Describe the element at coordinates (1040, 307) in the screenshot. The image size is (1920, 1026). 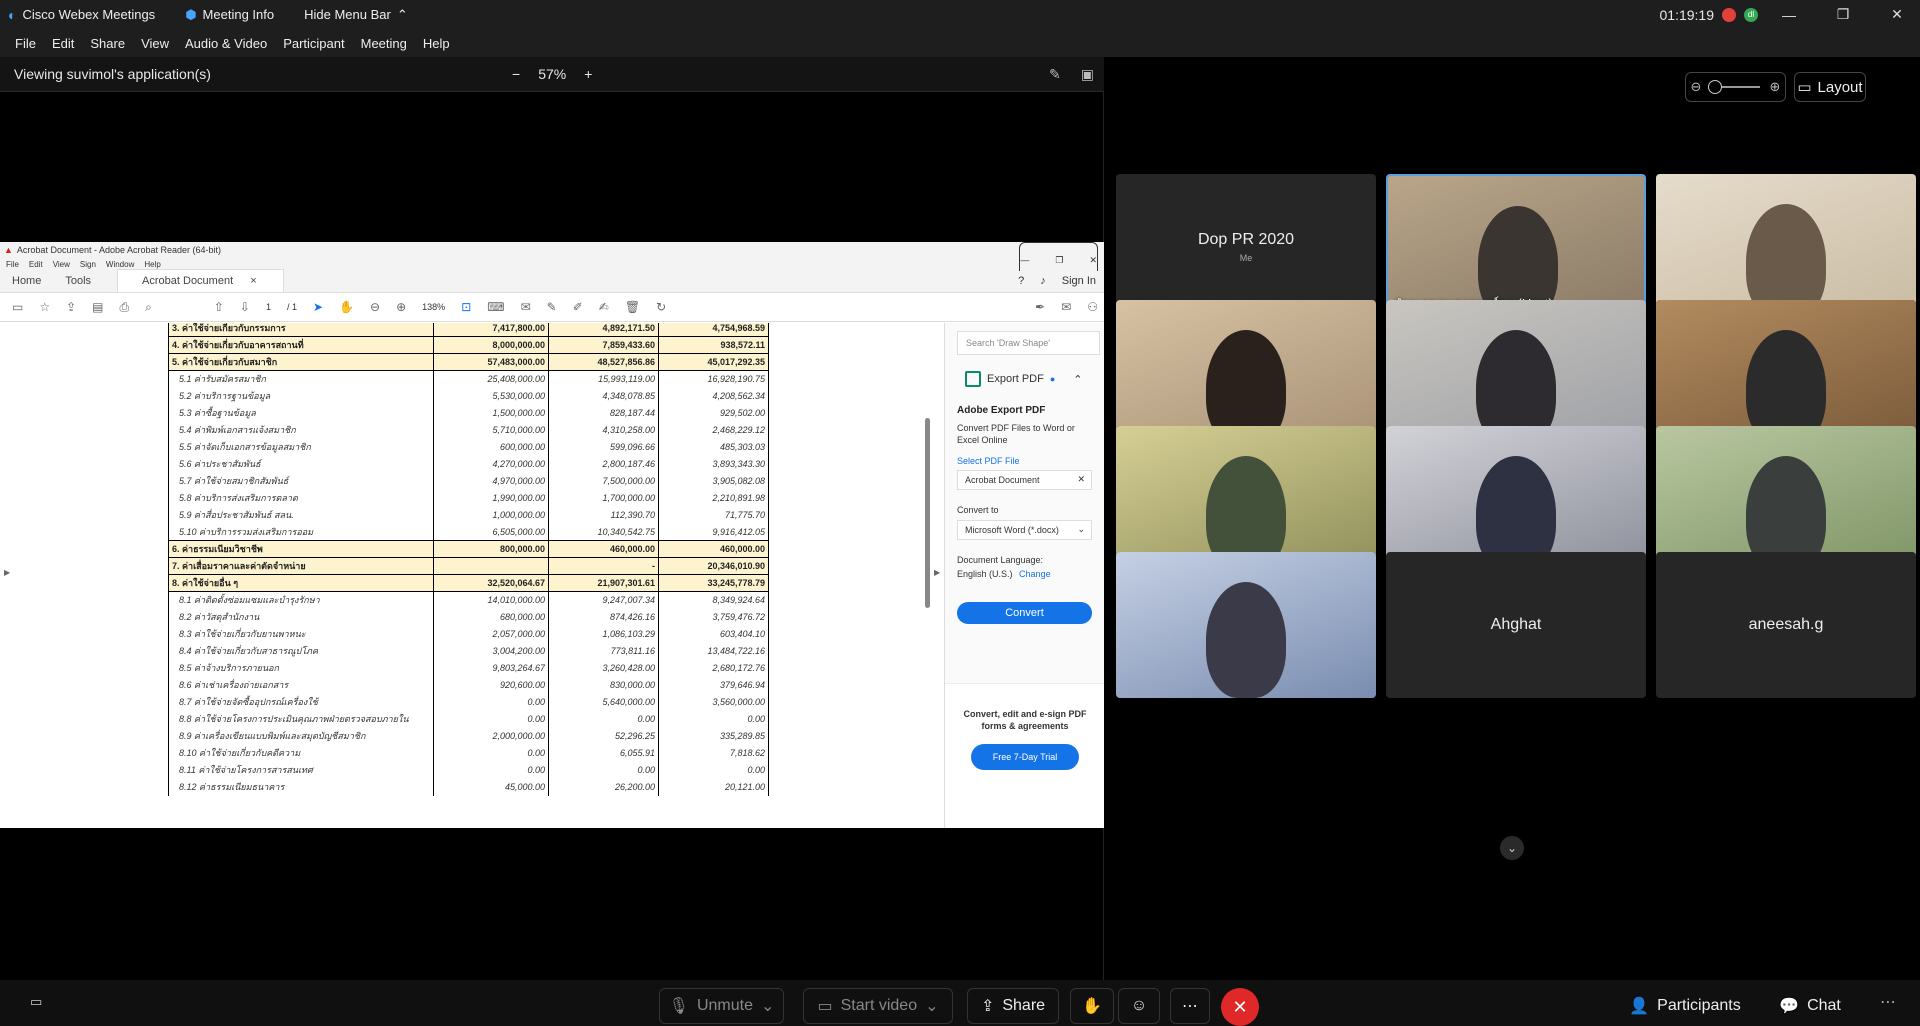
I see `fill-sign-icon: ✒` at that location.